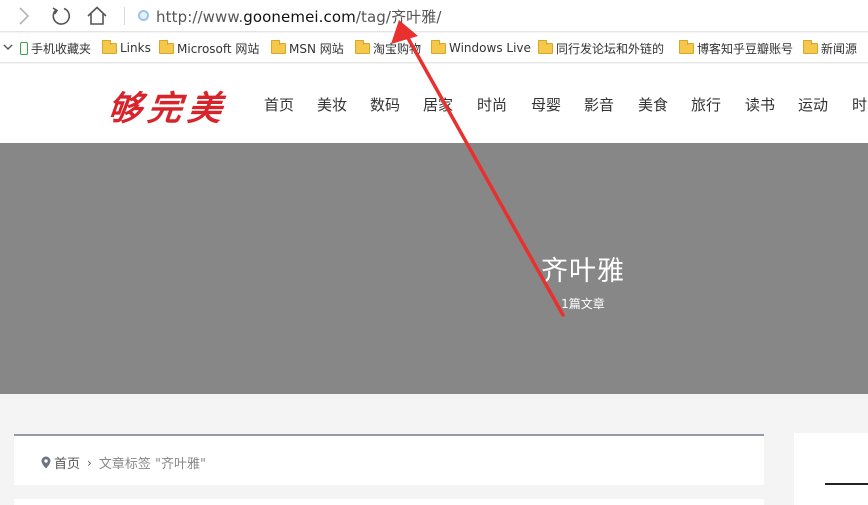 This screenshot has width=868, height=505. I want to click on page-info-icon, so click(143, 15).